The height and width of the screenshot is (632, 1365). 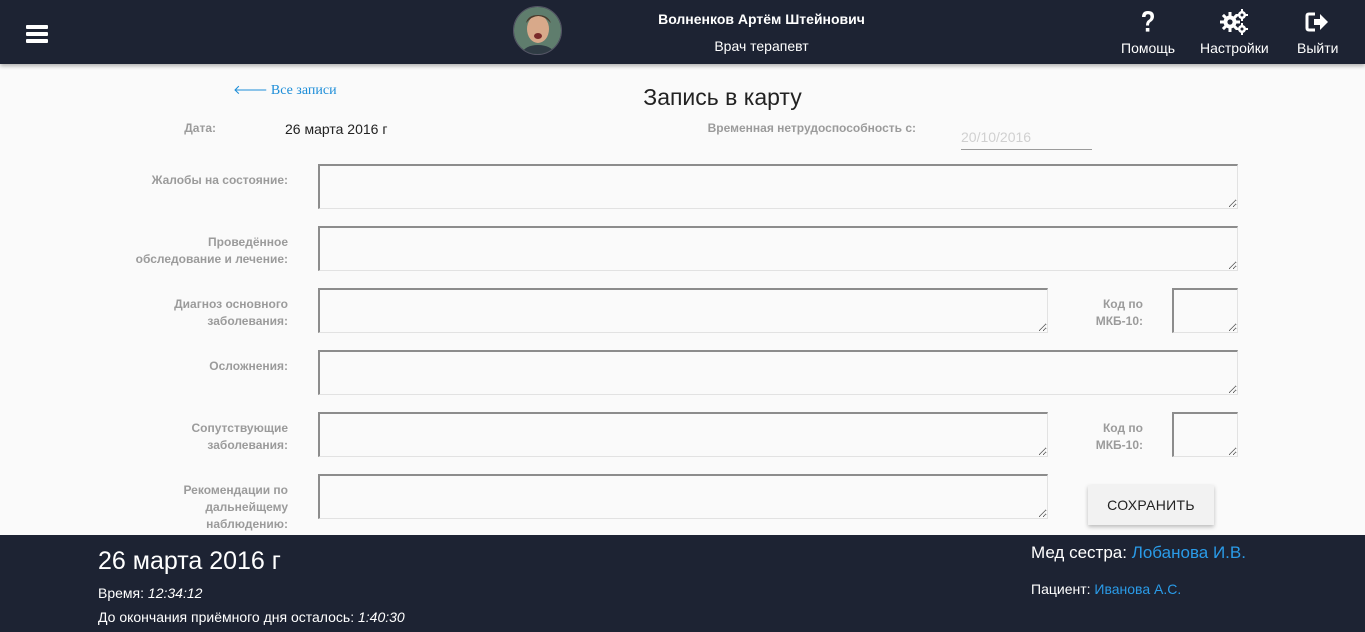 What do you see at coordinates (200, 128) in the screenshot?
I see `date-label: Дата:` at bounding box center [200, 128].